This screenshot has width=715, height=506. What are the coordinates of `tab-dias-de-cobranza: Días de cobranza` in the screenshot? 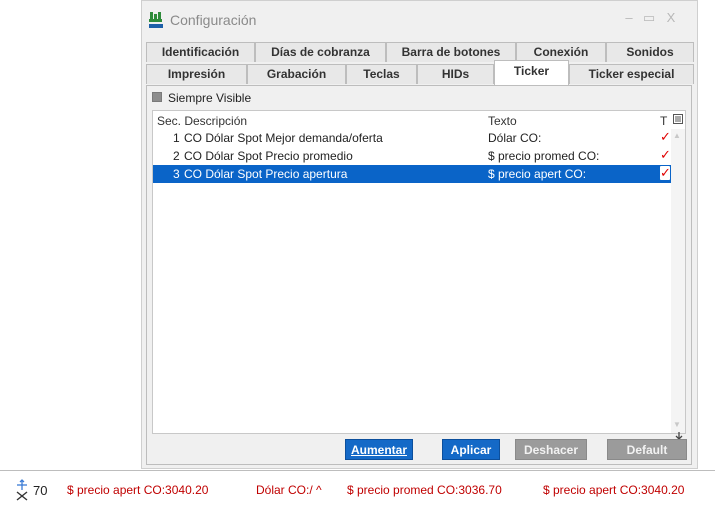 It's located at (320, 52).